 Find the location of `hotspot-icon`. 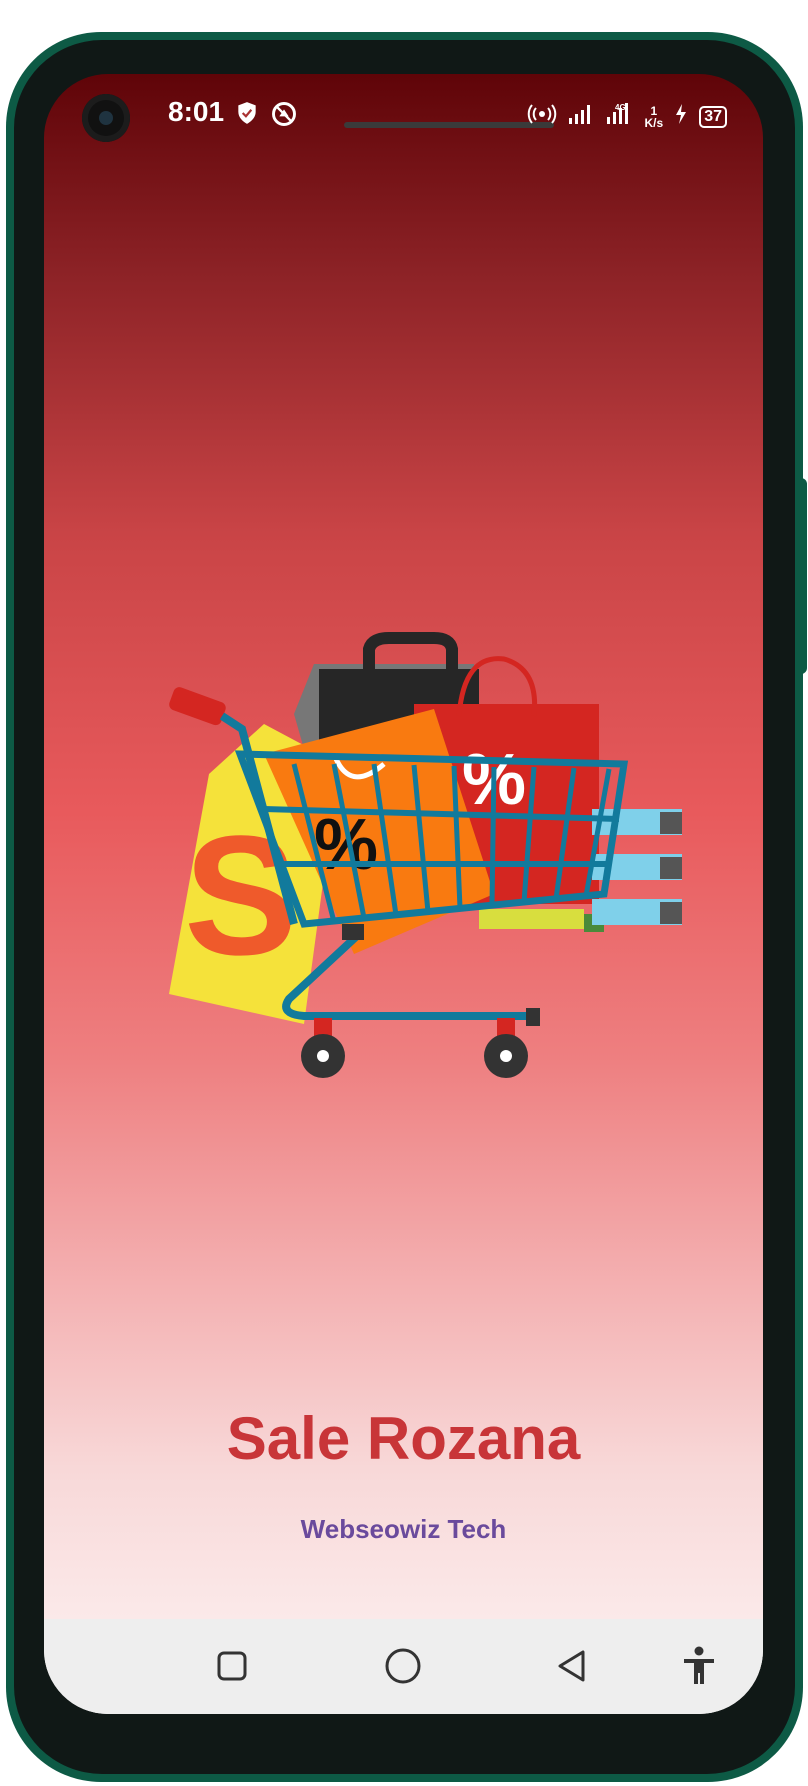

hotspot-icon is located at coordinates (542, 116).